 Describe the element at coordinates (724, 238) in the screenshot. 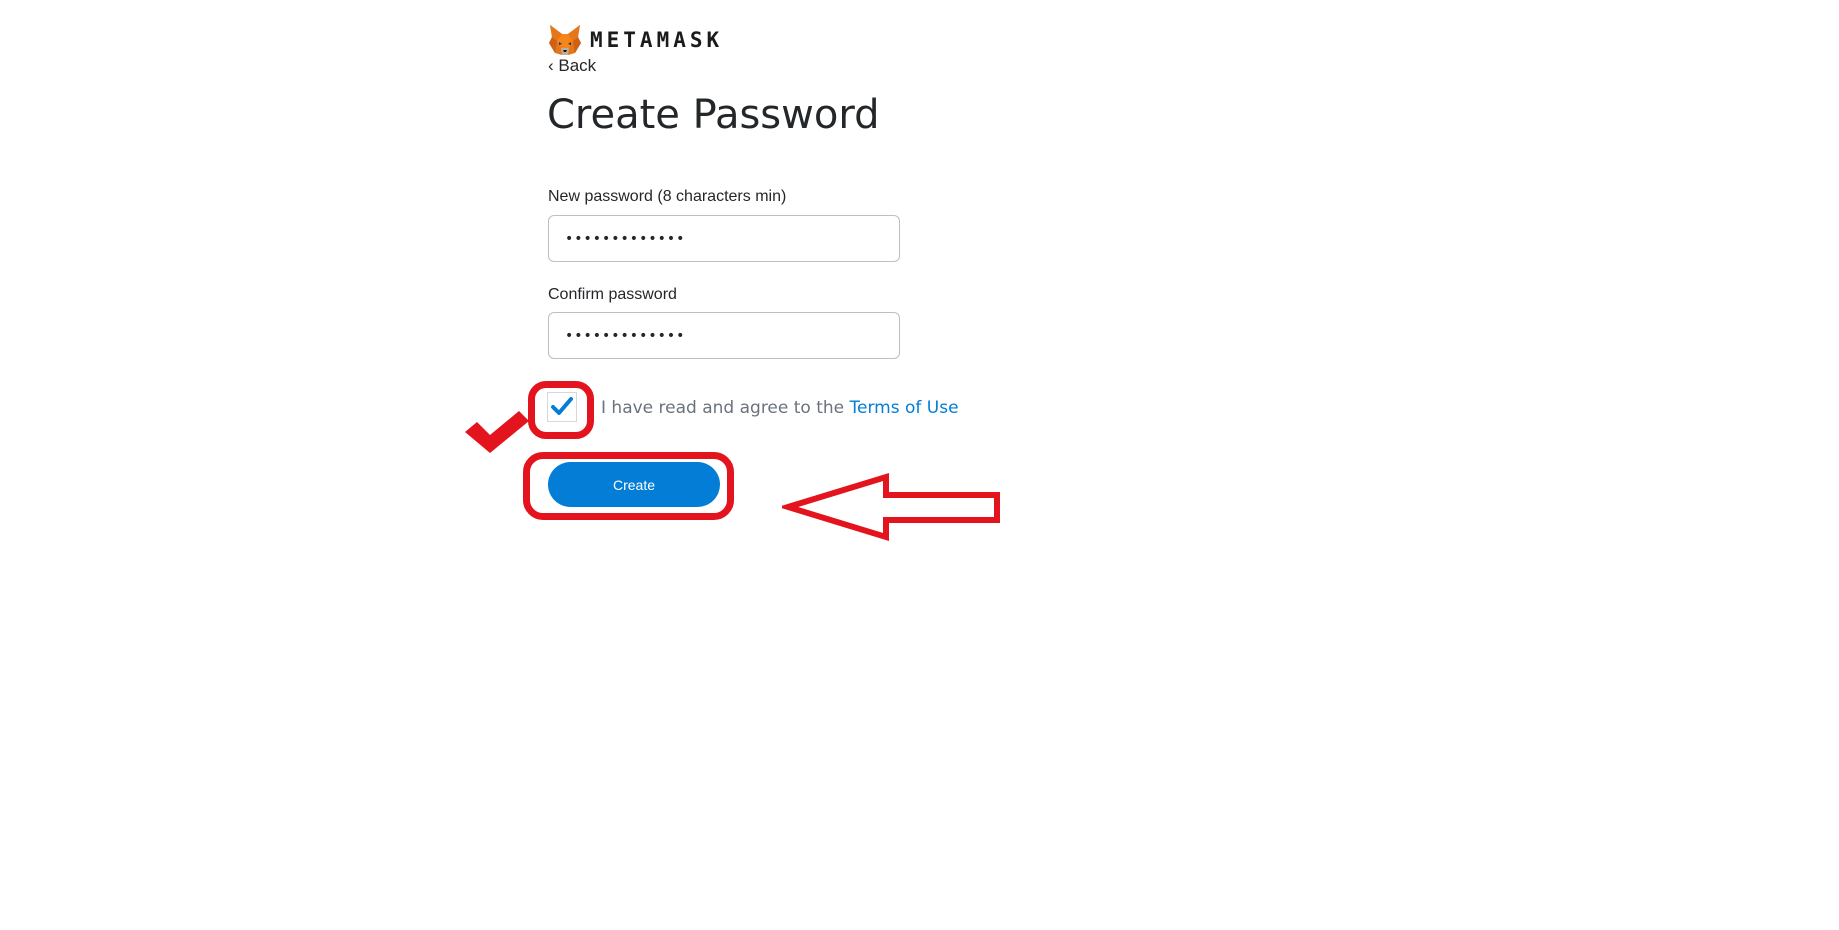

I see `new-password-input` at that location.